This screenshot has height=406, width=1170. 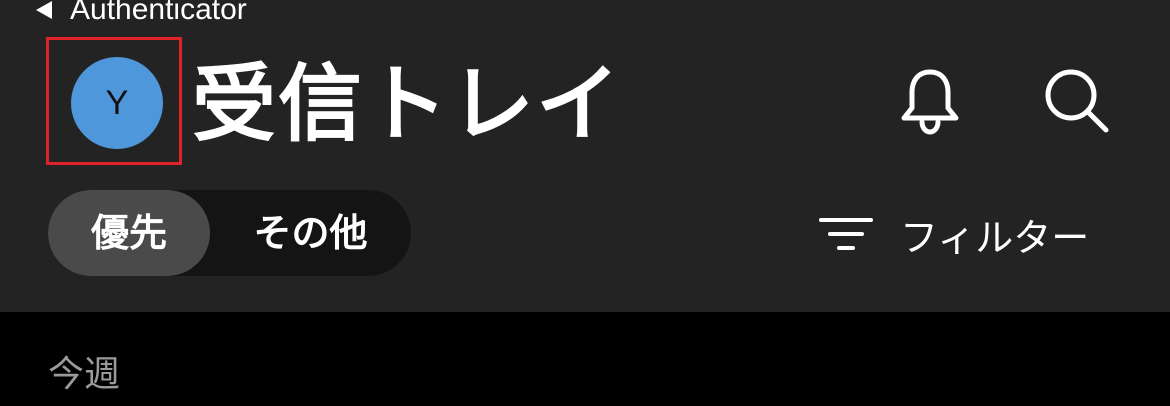 I want to click on avatar-initial: Y, so click(x=117, y=102).